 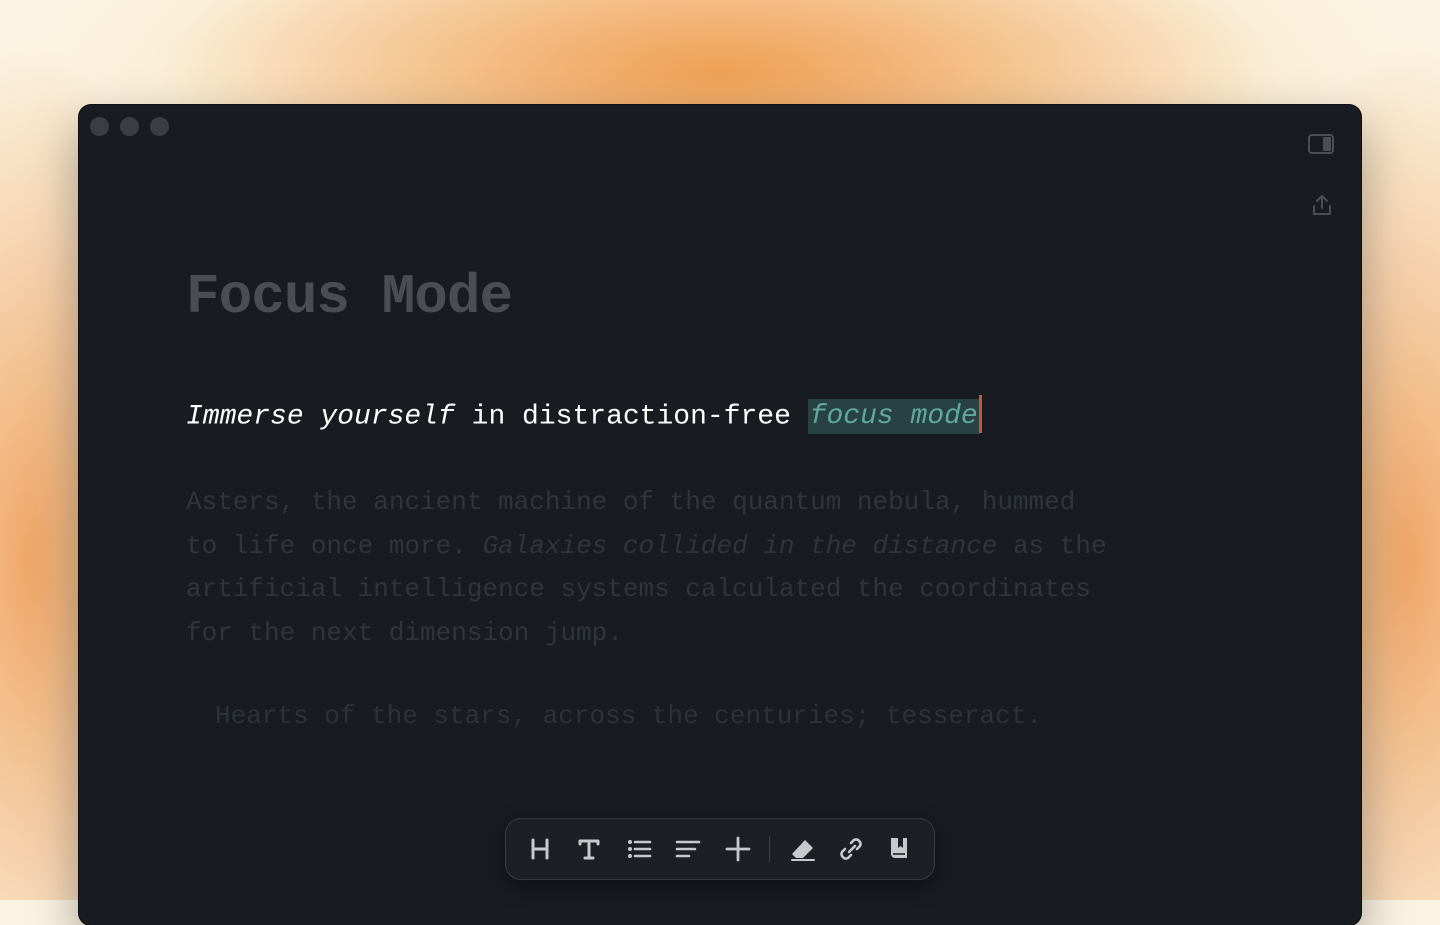 What do you see at coordinates (589, 849) in the screenshot?
I see `text-icon` at bounding box center [589, 849].